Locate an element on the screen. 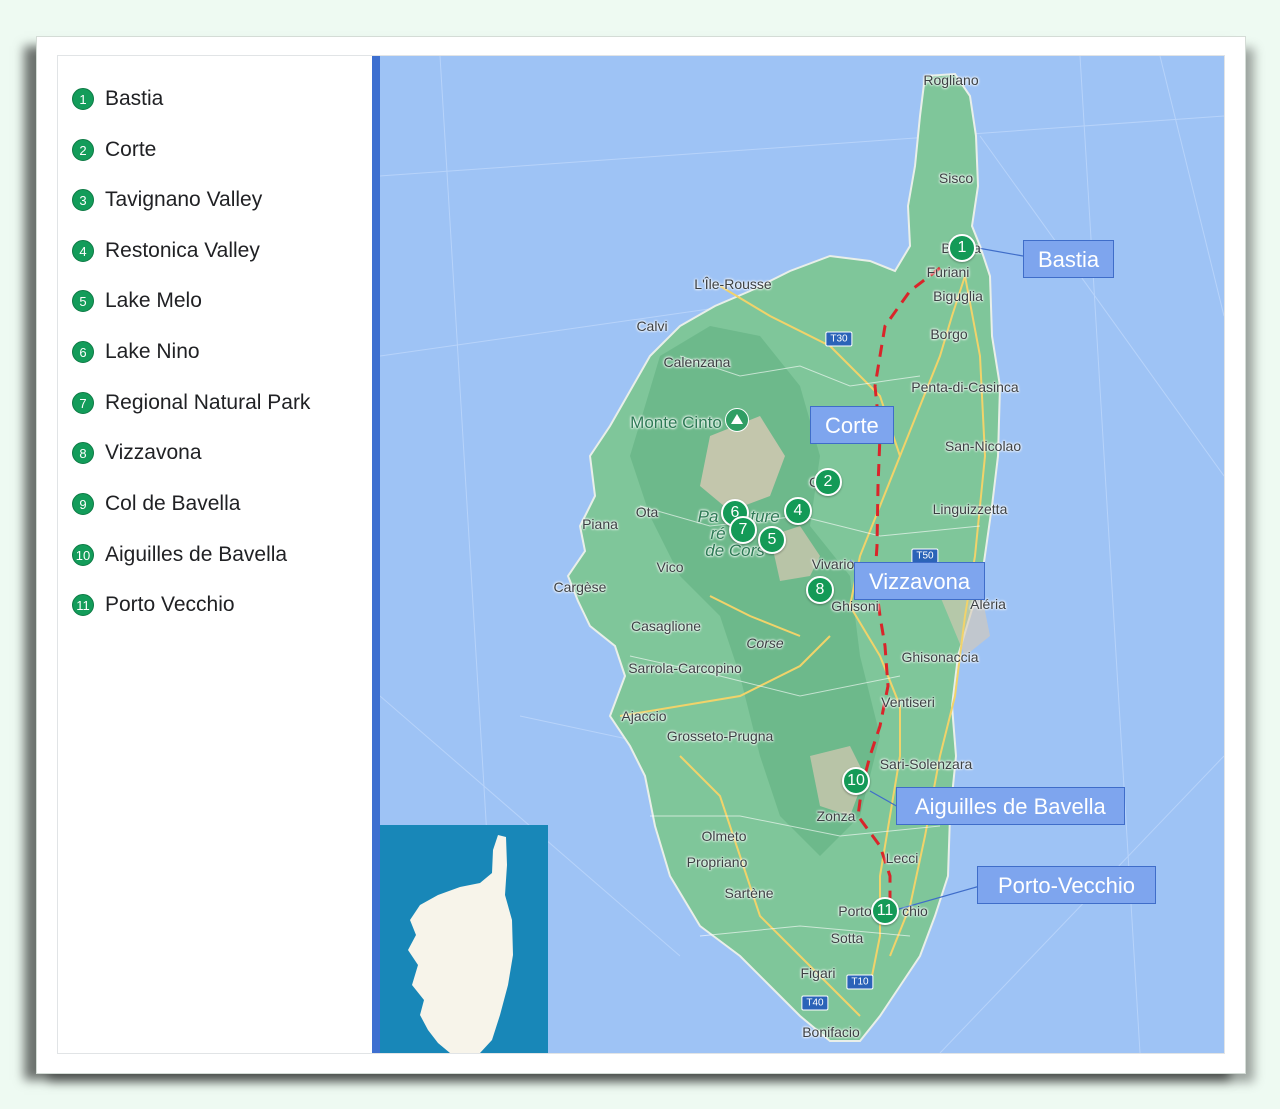 This screenshot has width=1280, height=1109. legend-label: Col de Bavella is located at coordinates (173, 503).